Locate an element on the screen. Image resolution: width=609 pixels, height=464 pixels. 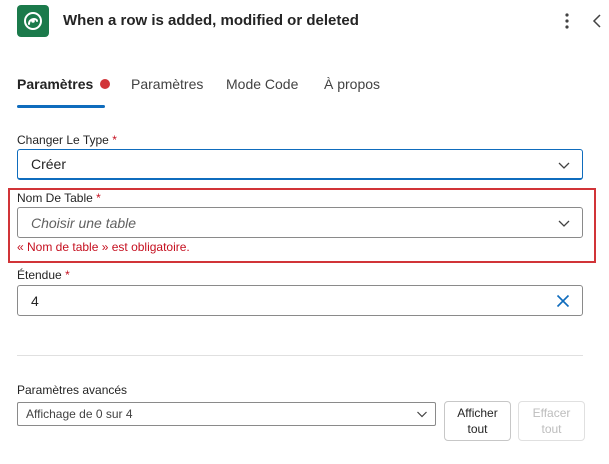
show-all-button: Afficher tout is located at coordinates (477, 421).